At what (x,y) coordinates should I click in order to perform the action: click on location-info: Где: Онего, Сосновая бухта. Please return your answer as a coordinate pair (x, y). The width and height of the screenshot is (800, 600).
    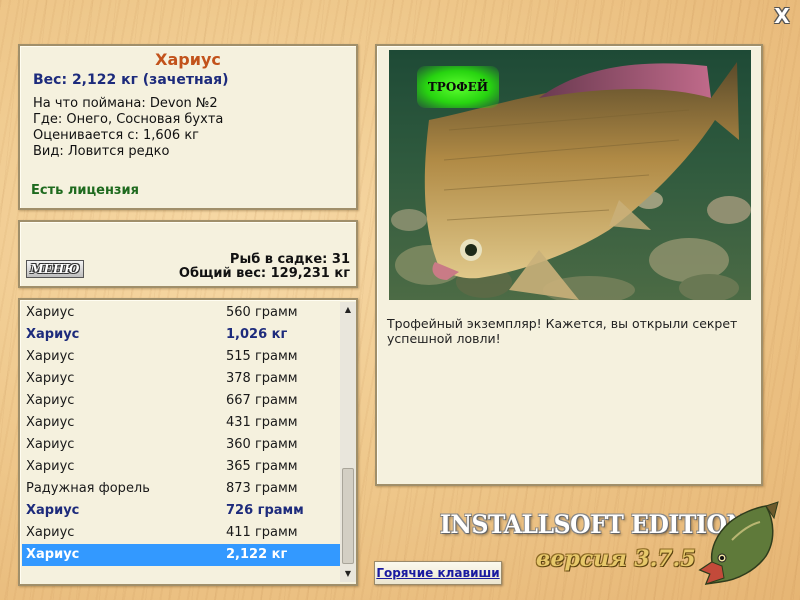
    Looking at the image, I should click on (128, 119).